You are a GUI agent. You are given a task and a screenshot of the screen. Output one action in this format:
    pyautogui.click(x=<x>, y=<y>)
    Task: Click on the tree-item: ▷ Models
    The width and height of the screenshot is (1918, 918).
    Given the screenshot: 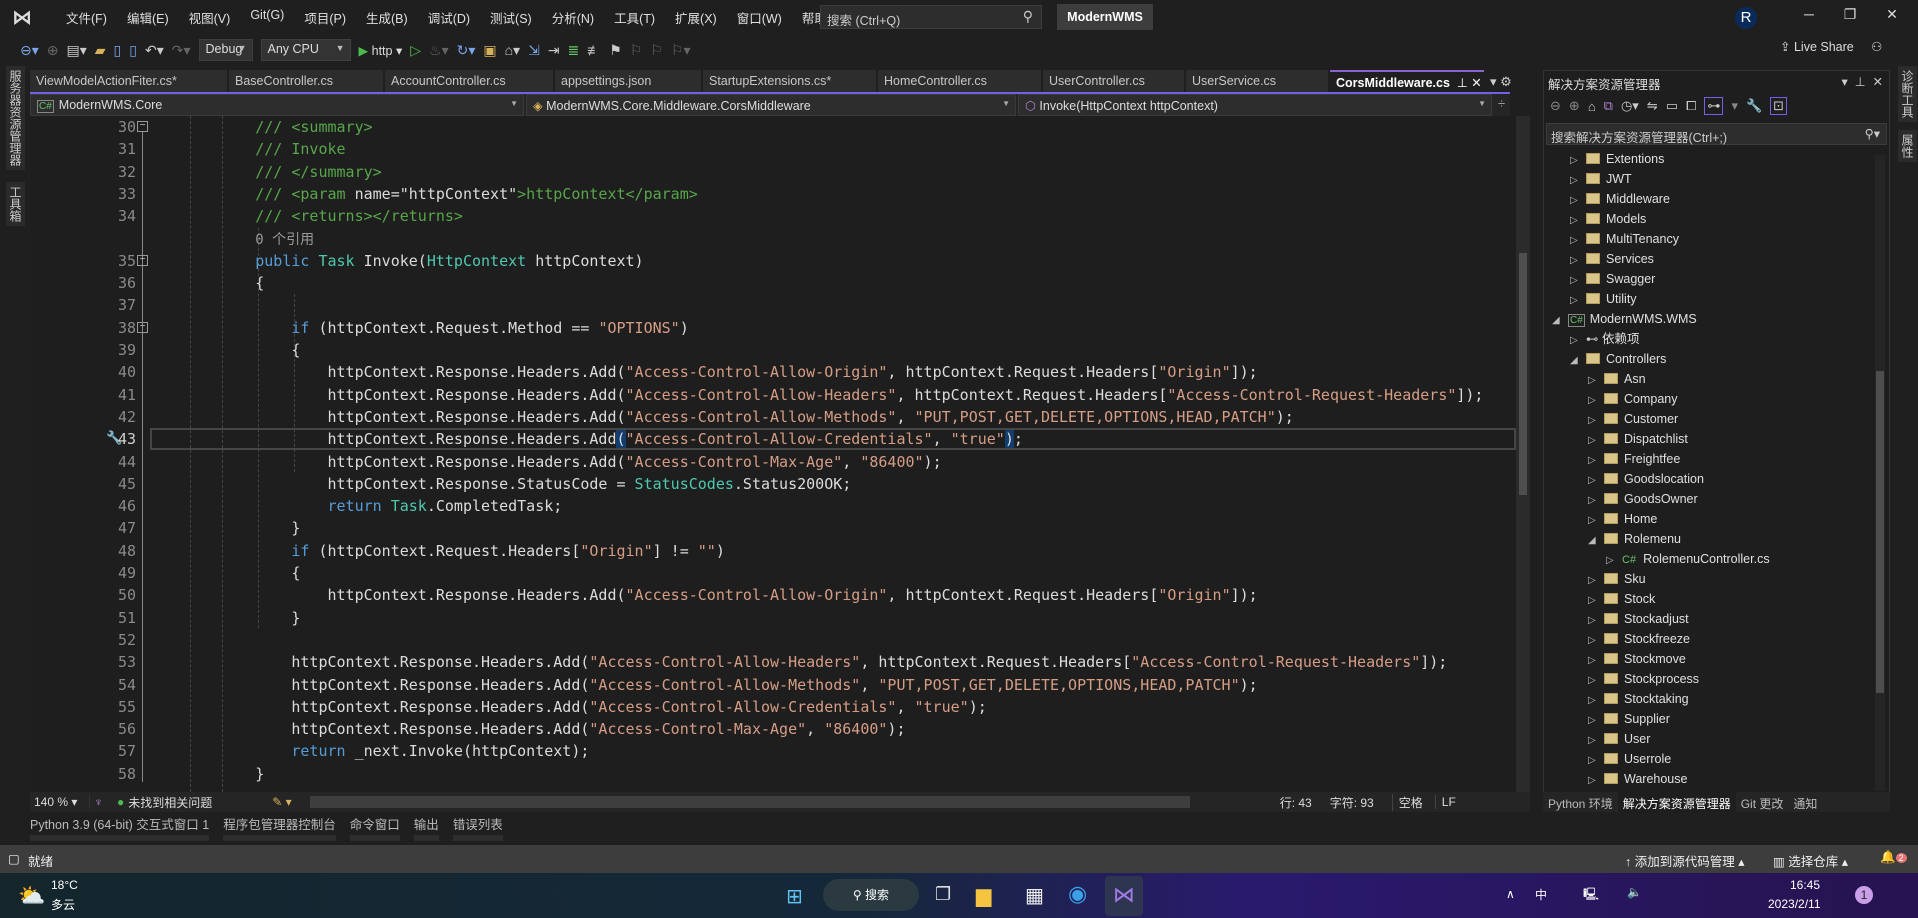 What is the action you would take?
    pyautogui.click(x=1608, y=219)
    